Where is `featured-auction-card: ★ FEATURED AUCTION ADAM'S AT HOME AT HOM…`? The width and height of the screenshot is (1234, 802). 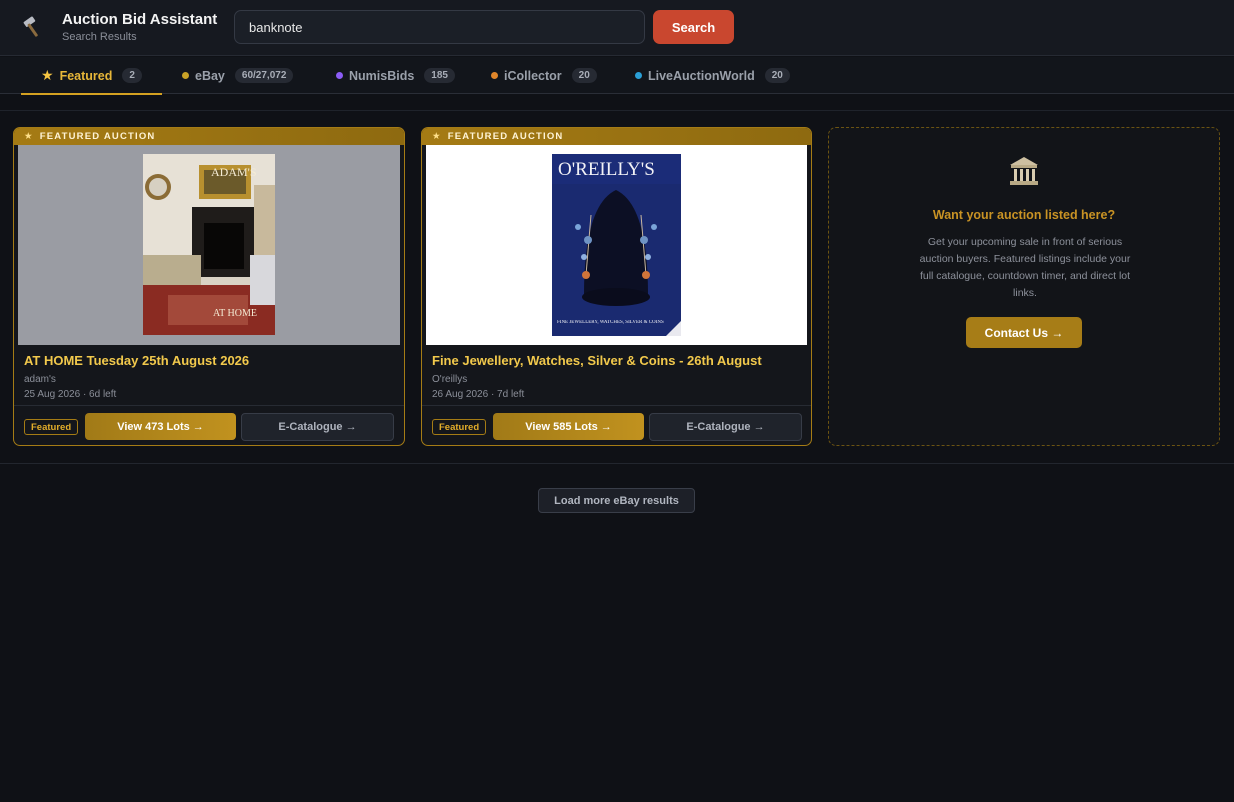 featured-auction-card: ★ FEATURED AUCTION ADAM'S AT HOME AT HOM… is located at coordinates (209, 286).